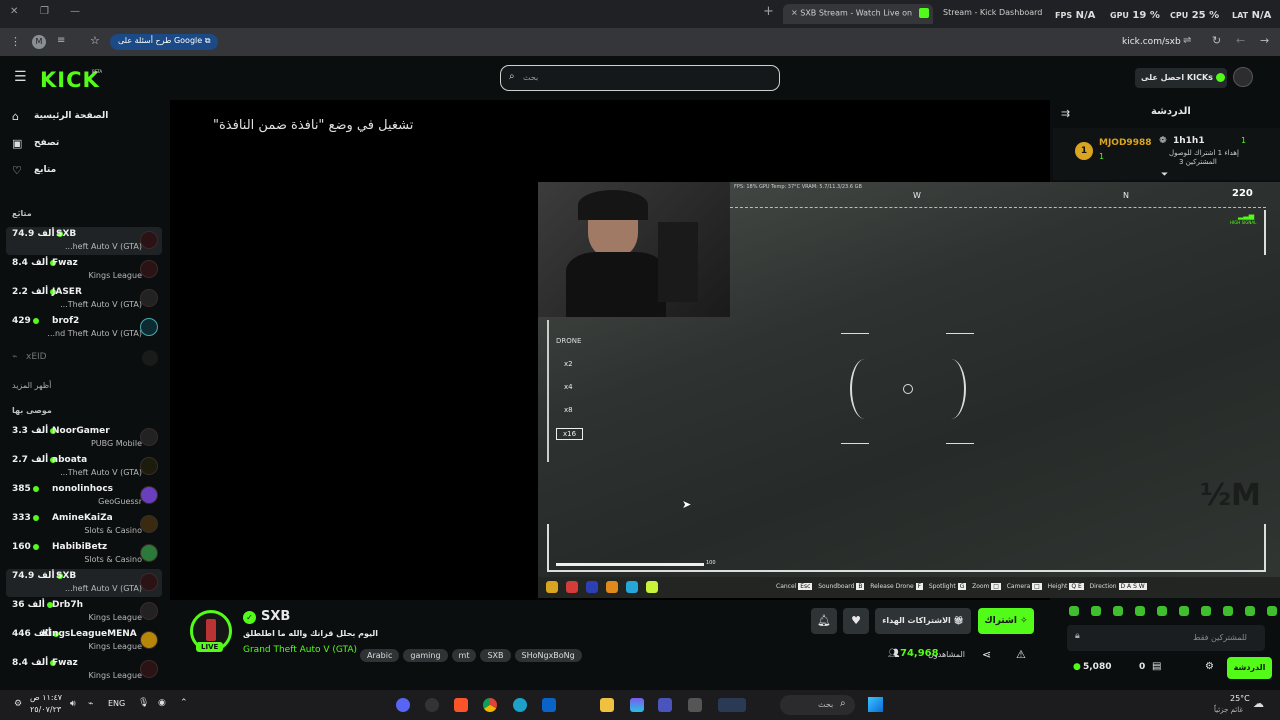  Describe the element at coordinates (1151, 42) in the screenshot. I see `url-text: kick.com/sxb` at that location.